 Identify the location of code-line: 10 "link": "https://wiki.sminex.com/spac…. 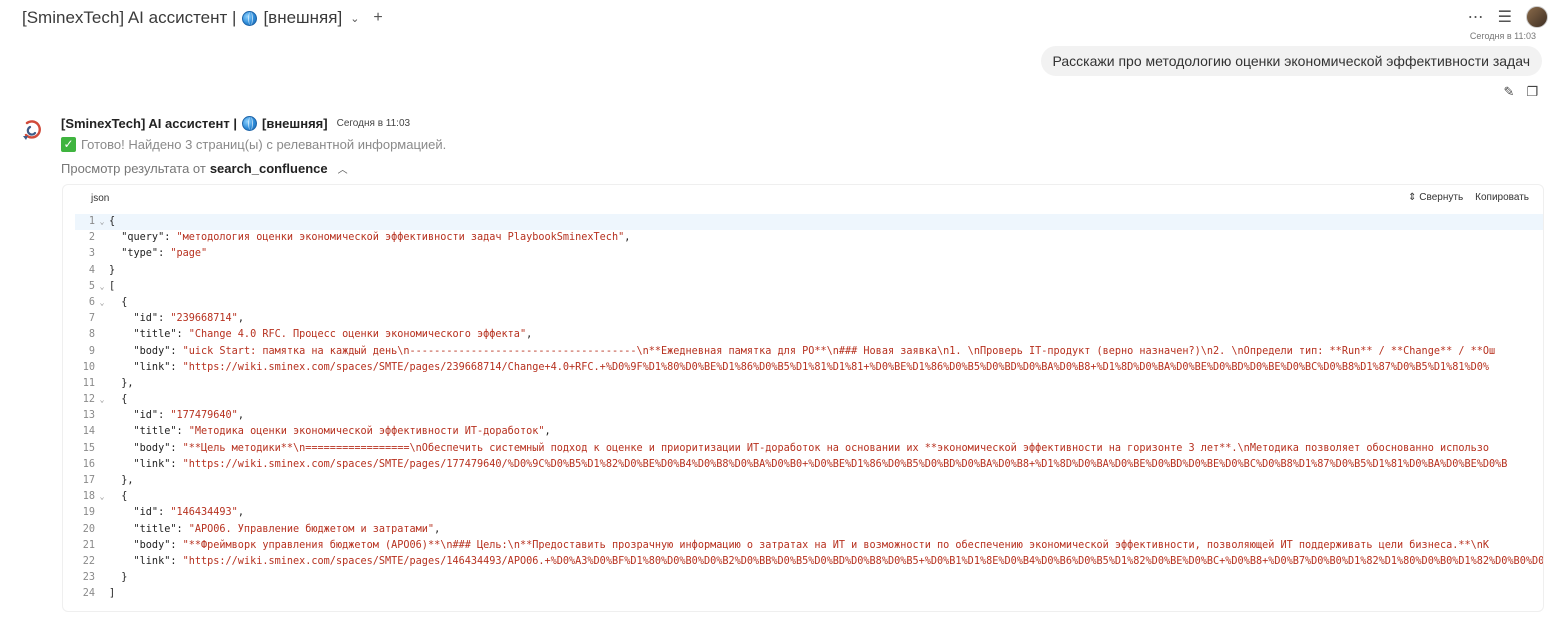
(809, 368).